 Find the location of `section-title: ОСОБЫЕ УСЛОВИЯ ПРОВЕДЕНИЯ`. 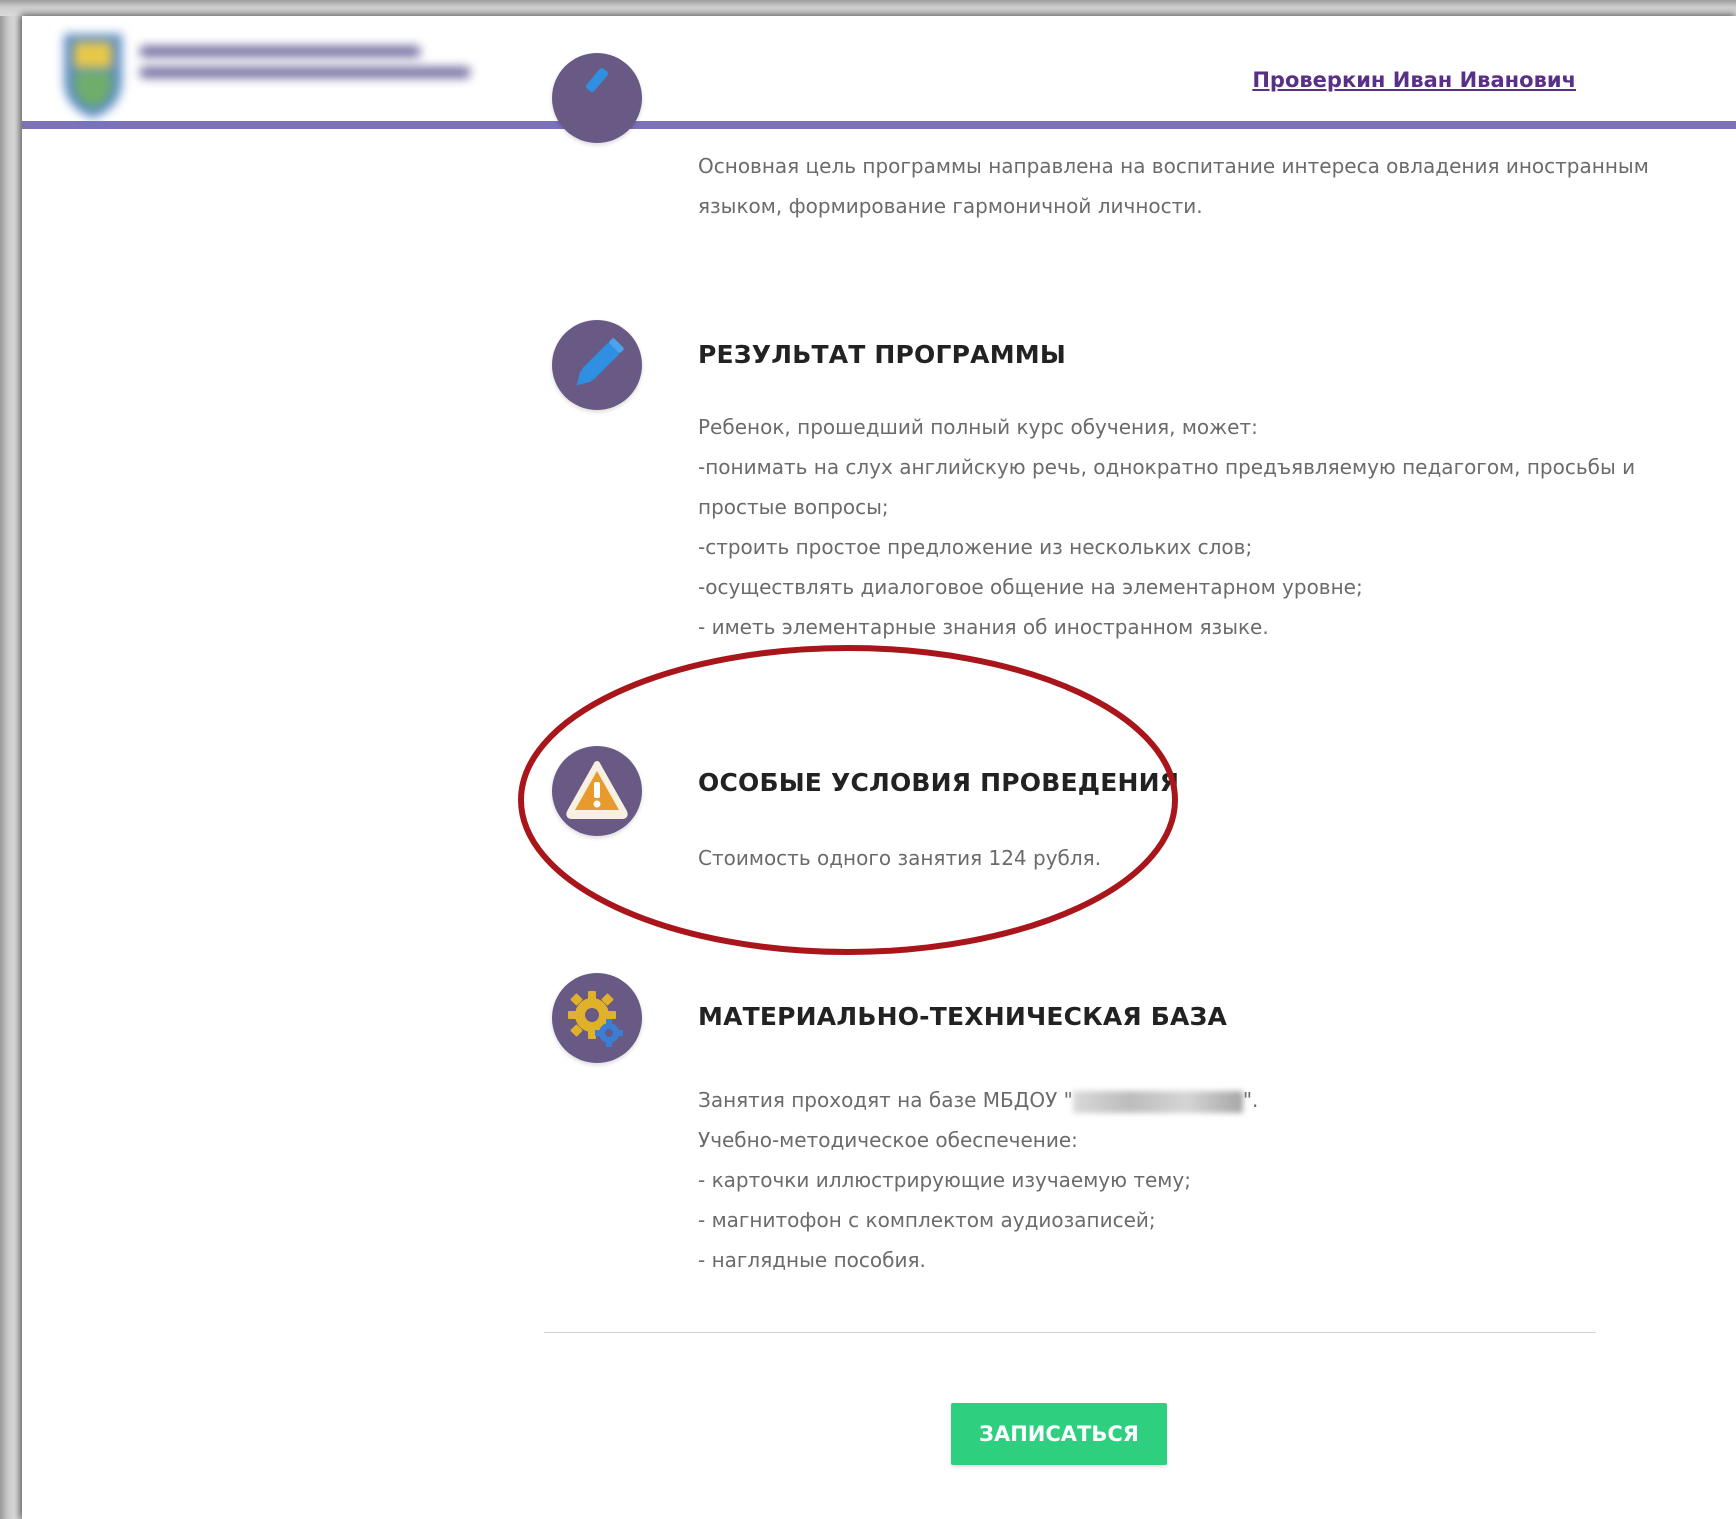

section-title: ОСОБЫЕ УСЛОВИЯ ПРОВЕДЕНИЯ is located at coordinates (939, 782).